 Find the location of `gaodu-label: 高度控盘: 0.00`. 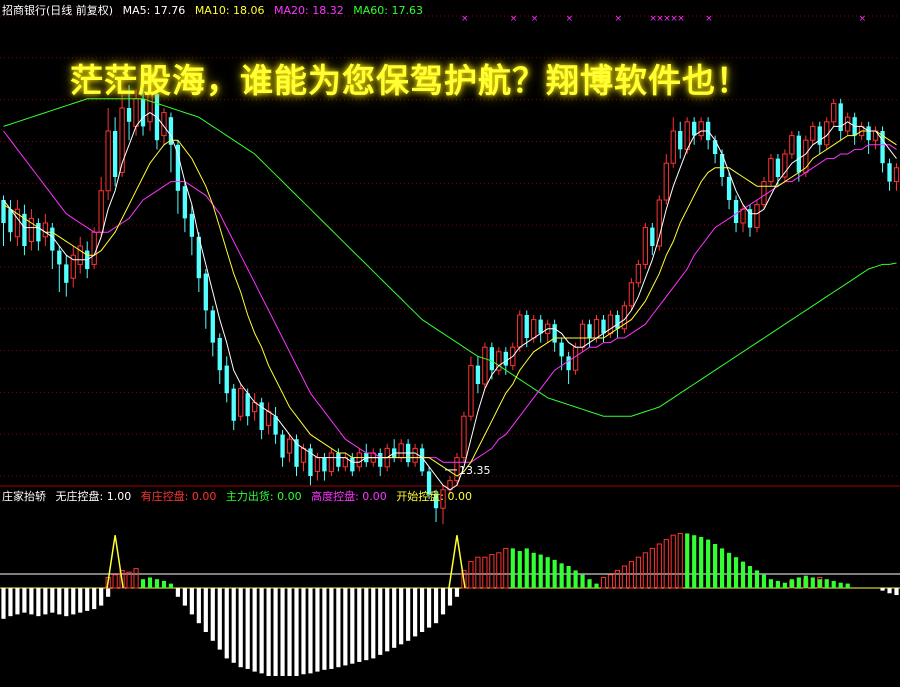

gaodu-label: 高度控盘: 0.00 is located at coordinates (349, 496).